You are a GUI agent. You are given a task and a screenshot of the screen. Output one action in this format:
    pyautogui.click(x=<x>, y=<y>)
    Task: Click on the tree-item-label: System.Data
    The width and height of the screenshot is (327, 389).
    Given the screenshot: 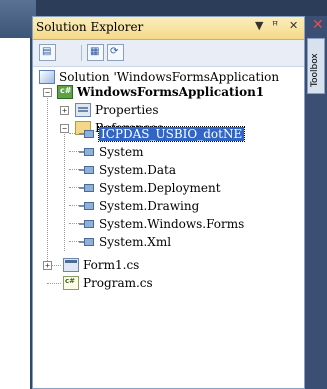 What is the action you would take?
    pyautogui.click(x=138, y=170)
    